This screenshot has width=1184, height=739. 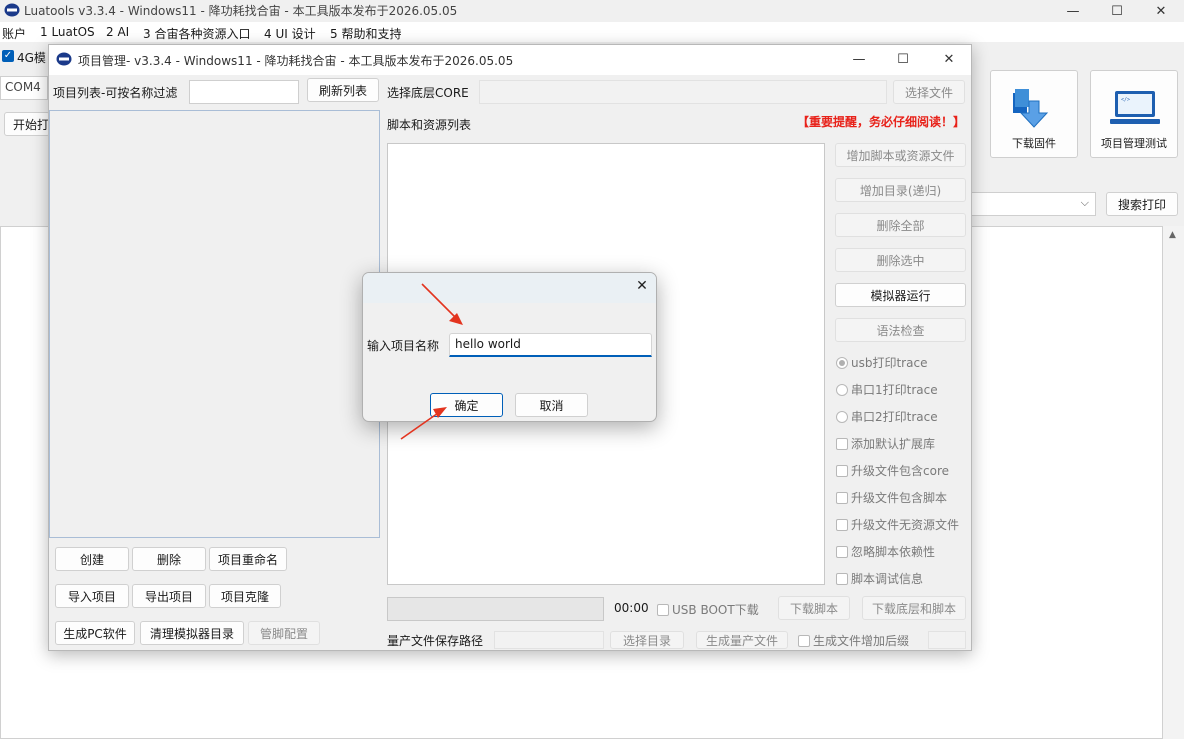 What do you see at coordinates (442, 304) in the screenshot?
I see `arrow-to-input` at bounding box center [442, 304].